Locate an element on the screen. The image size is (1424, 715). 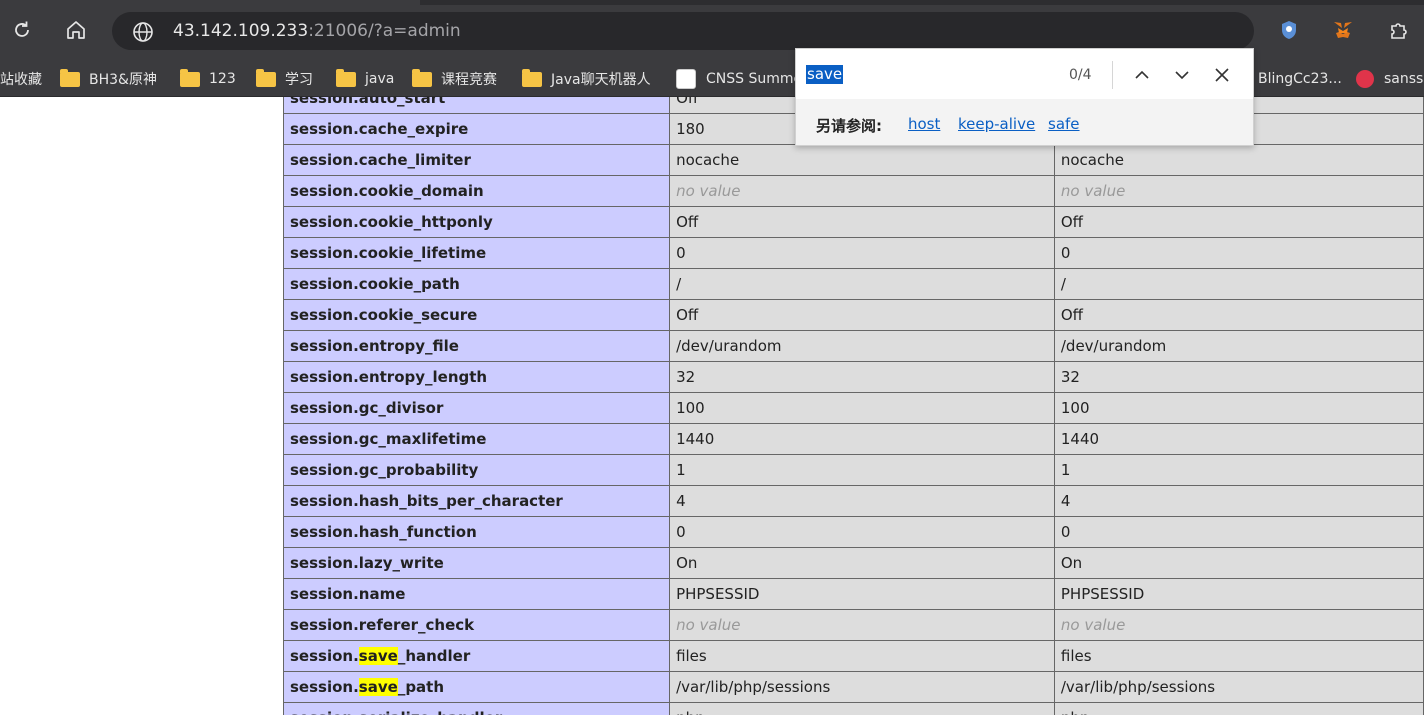
directive-name: session.referer_check is located at coordinates (476, 625).